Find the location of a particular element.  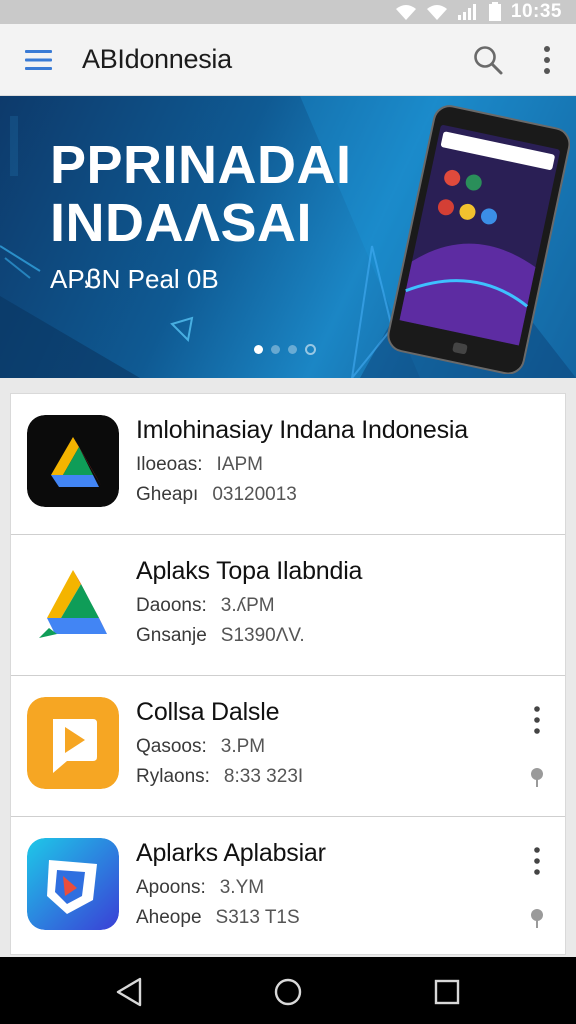

meta-label: Qasoos: is located at coordinates (171, 746).